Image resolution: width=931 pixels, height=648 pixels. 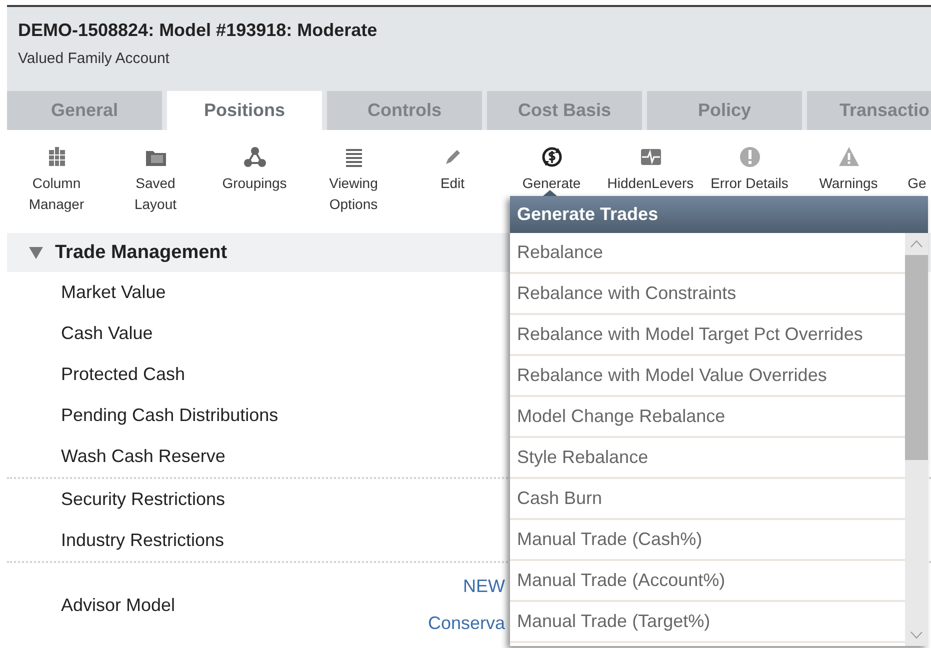 What do you see at coordinates (551, 183) in the screenshot?
I see `toolbar-button-label: Generate` at bounding box center [551, 183].